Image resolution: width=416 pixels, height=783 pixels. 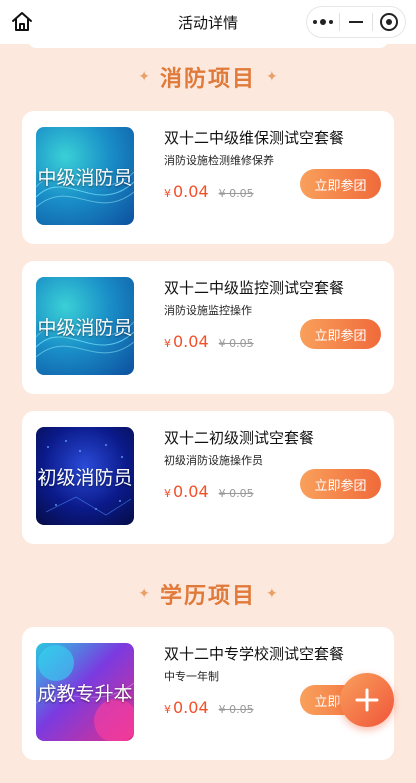 What do you see at coordinates (208, 44) in the screenshot?
I see `previous-card-edge` at bounding box center [208, 44].